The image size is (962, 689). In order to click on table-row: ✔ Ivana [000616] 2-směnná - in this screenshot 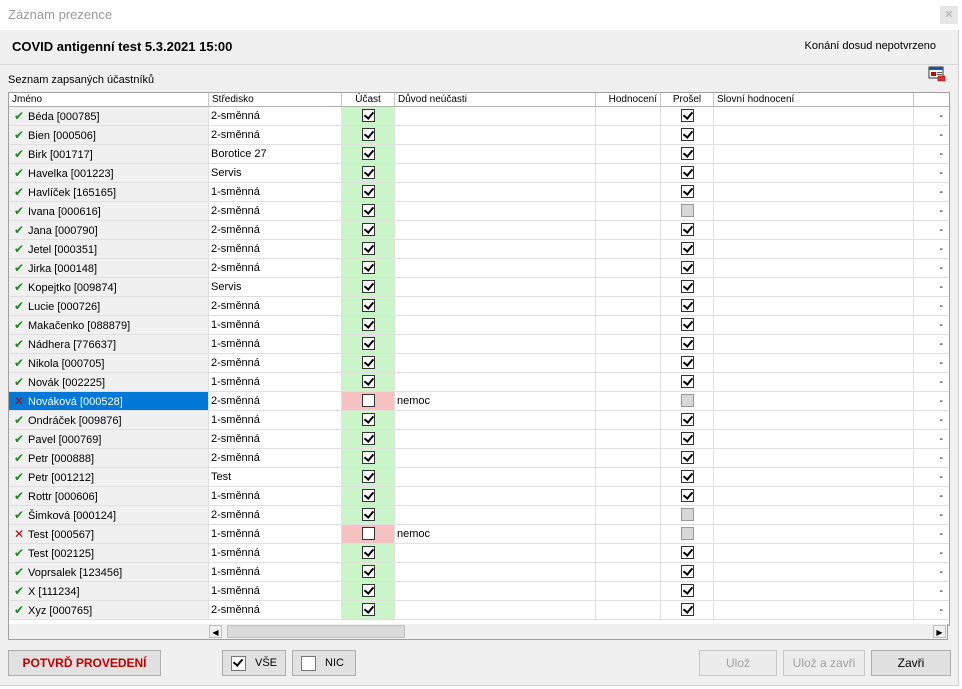, I will do `click(479, 211)`.